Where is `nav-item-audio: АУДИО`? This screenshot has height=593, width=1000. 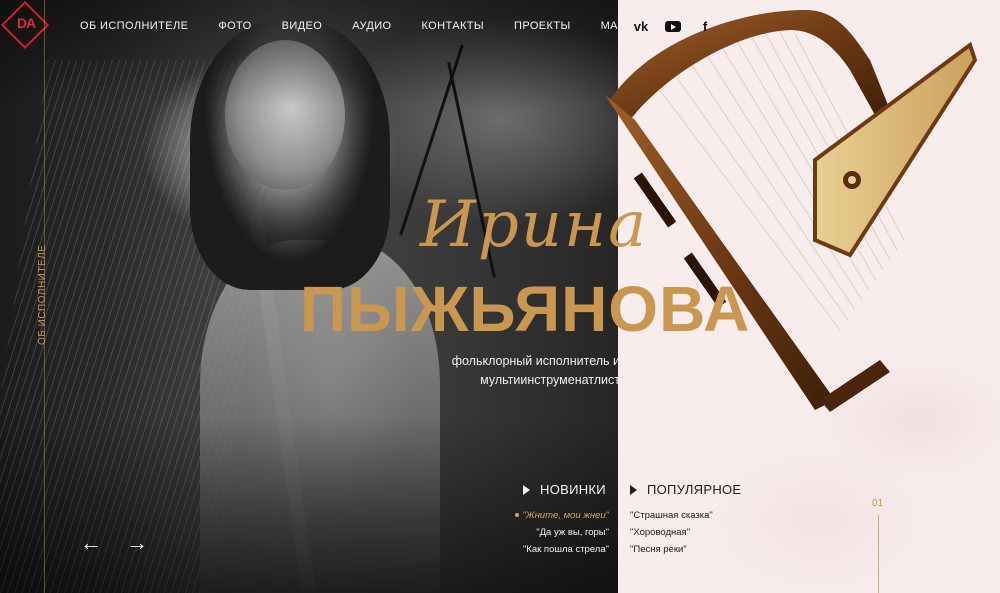
nav-item-audio: АУДИО is located at coordinates (371, 26).